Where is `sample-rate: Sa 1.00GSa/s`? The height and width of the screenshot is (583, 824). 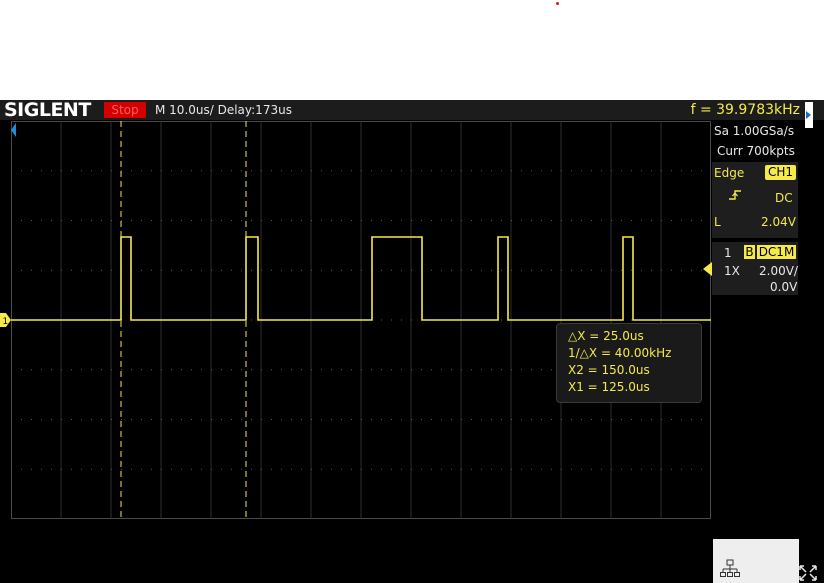
sample-rate: Sa 1.00GSa/s is located at coordinates (754, 131).